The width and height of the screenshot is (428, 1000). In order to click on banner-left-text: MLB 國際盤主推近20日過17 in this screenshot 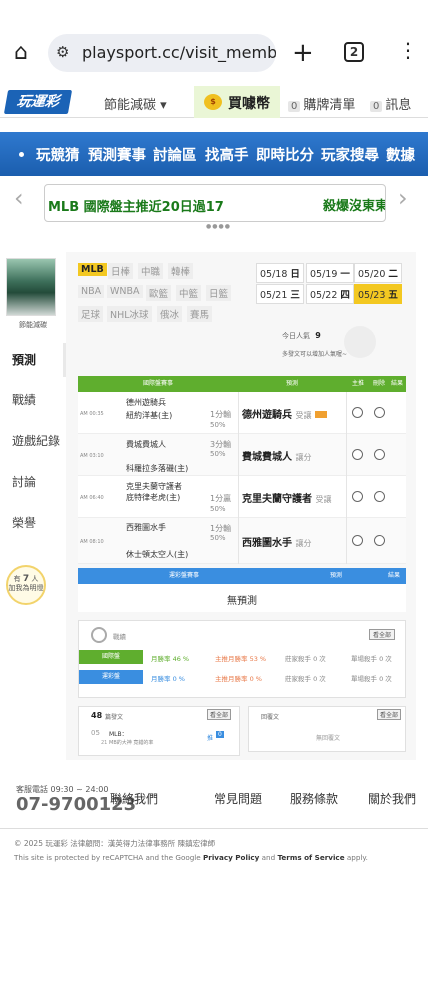, I will do `click(136, 207)`.